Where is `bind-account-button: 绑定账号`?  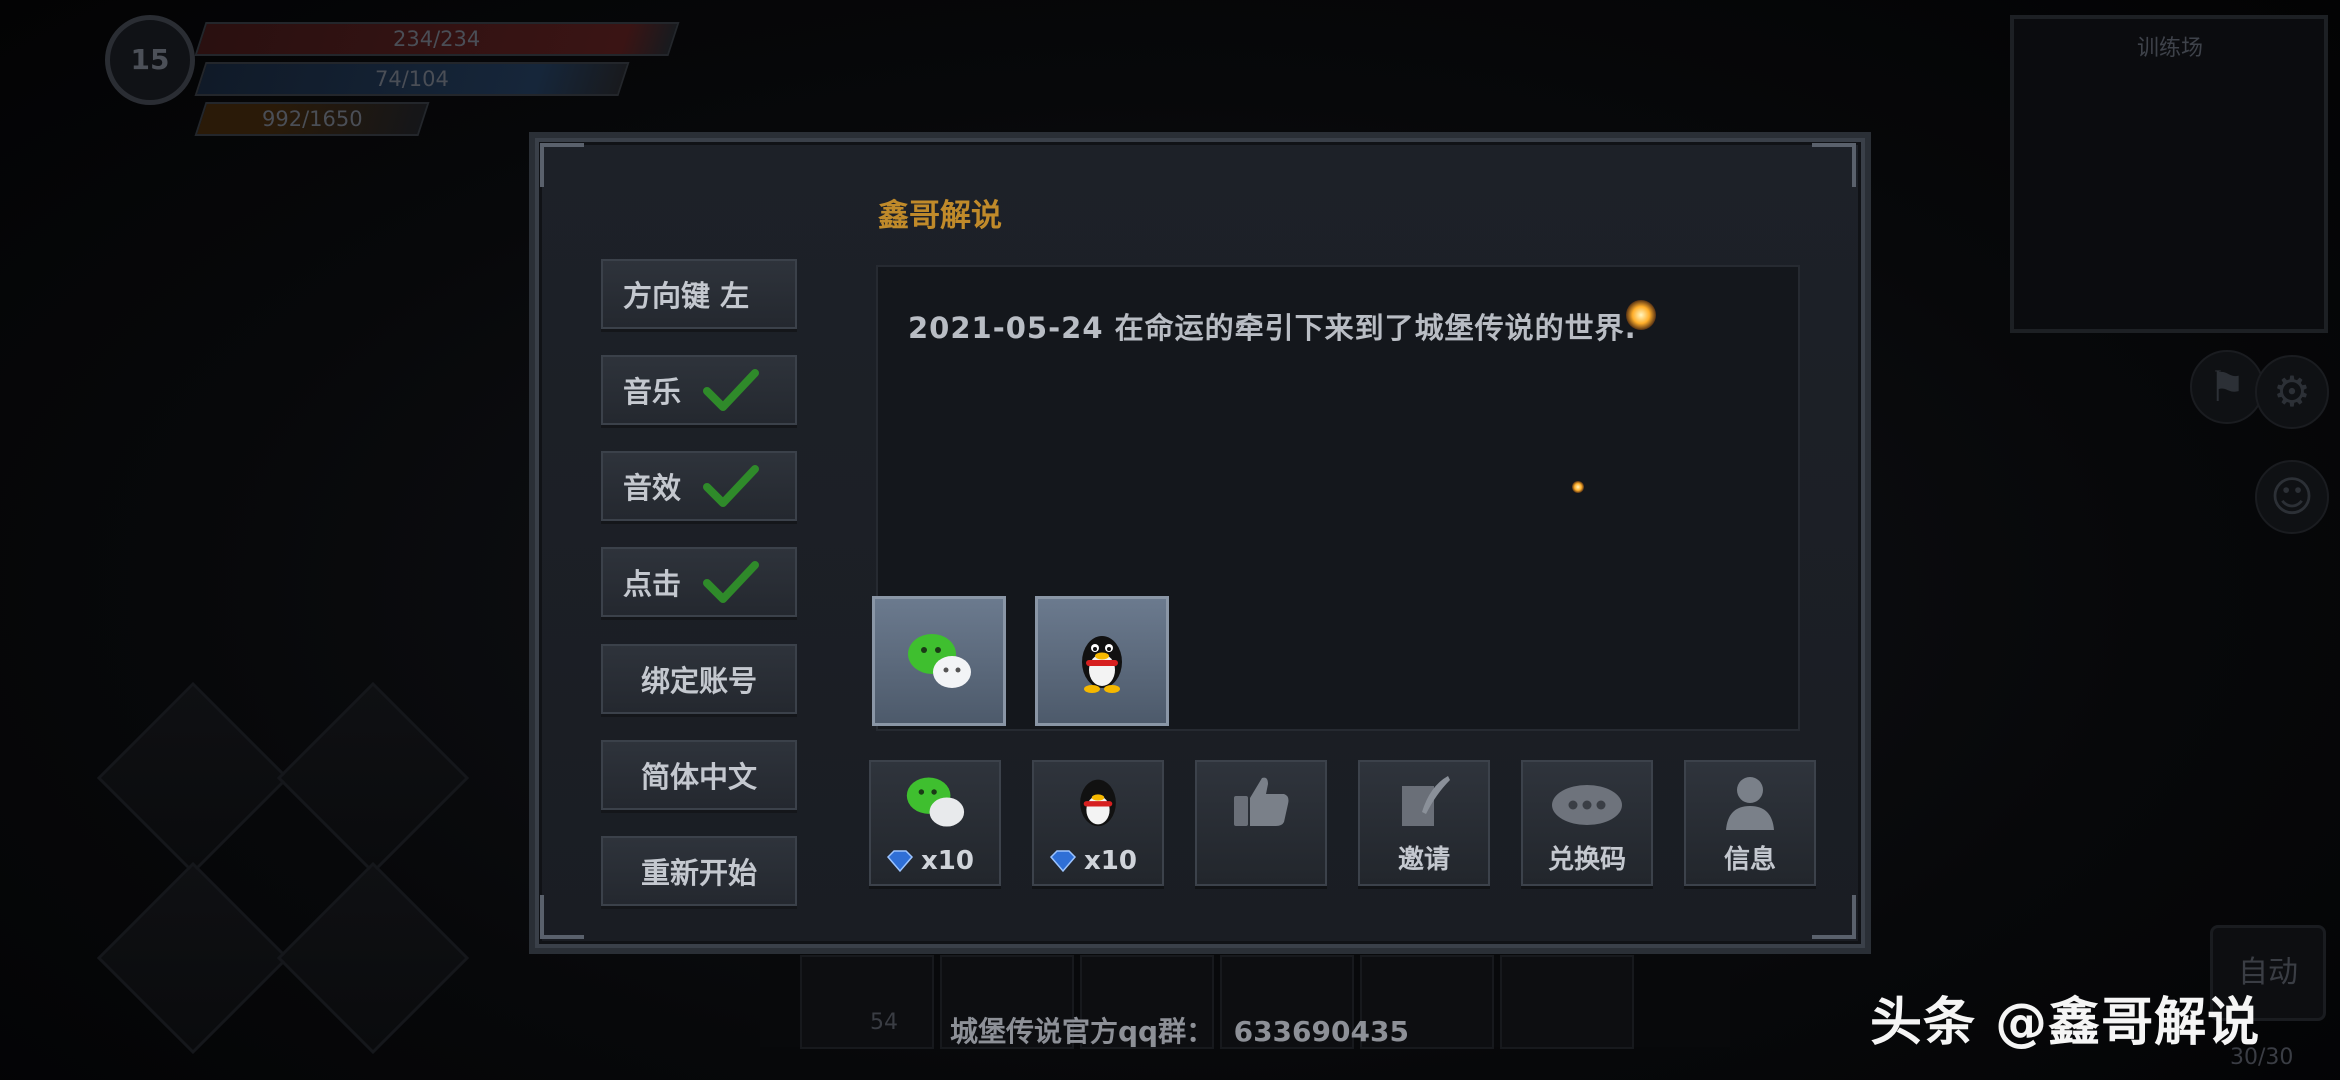 bind-account-button: 绑定账号 is located at coordinates (699, 679).